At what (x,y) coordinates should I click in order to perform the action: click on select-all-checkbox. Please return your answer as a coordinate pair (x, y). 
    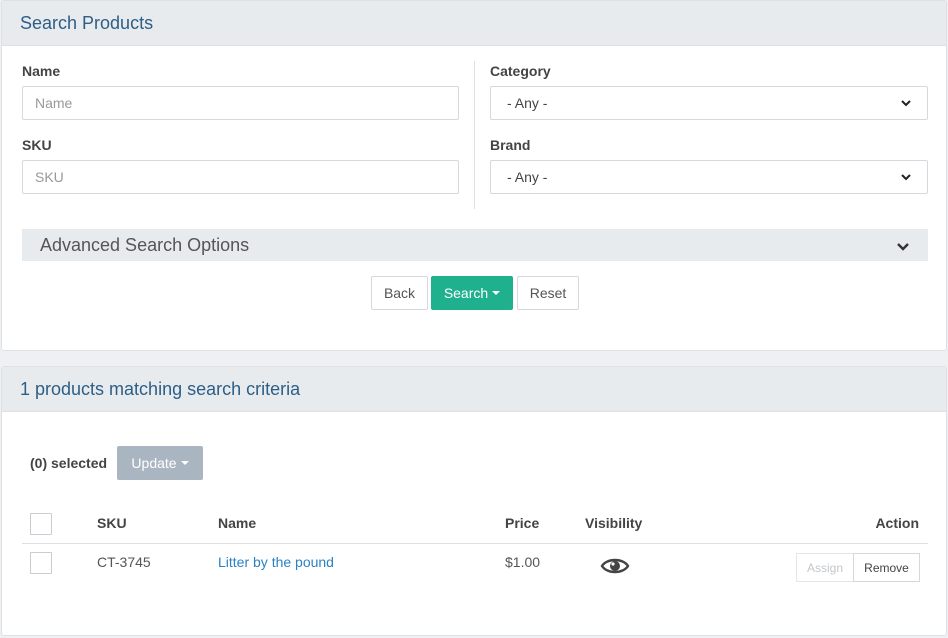
    Looking at the image, I should click on (41, 524).